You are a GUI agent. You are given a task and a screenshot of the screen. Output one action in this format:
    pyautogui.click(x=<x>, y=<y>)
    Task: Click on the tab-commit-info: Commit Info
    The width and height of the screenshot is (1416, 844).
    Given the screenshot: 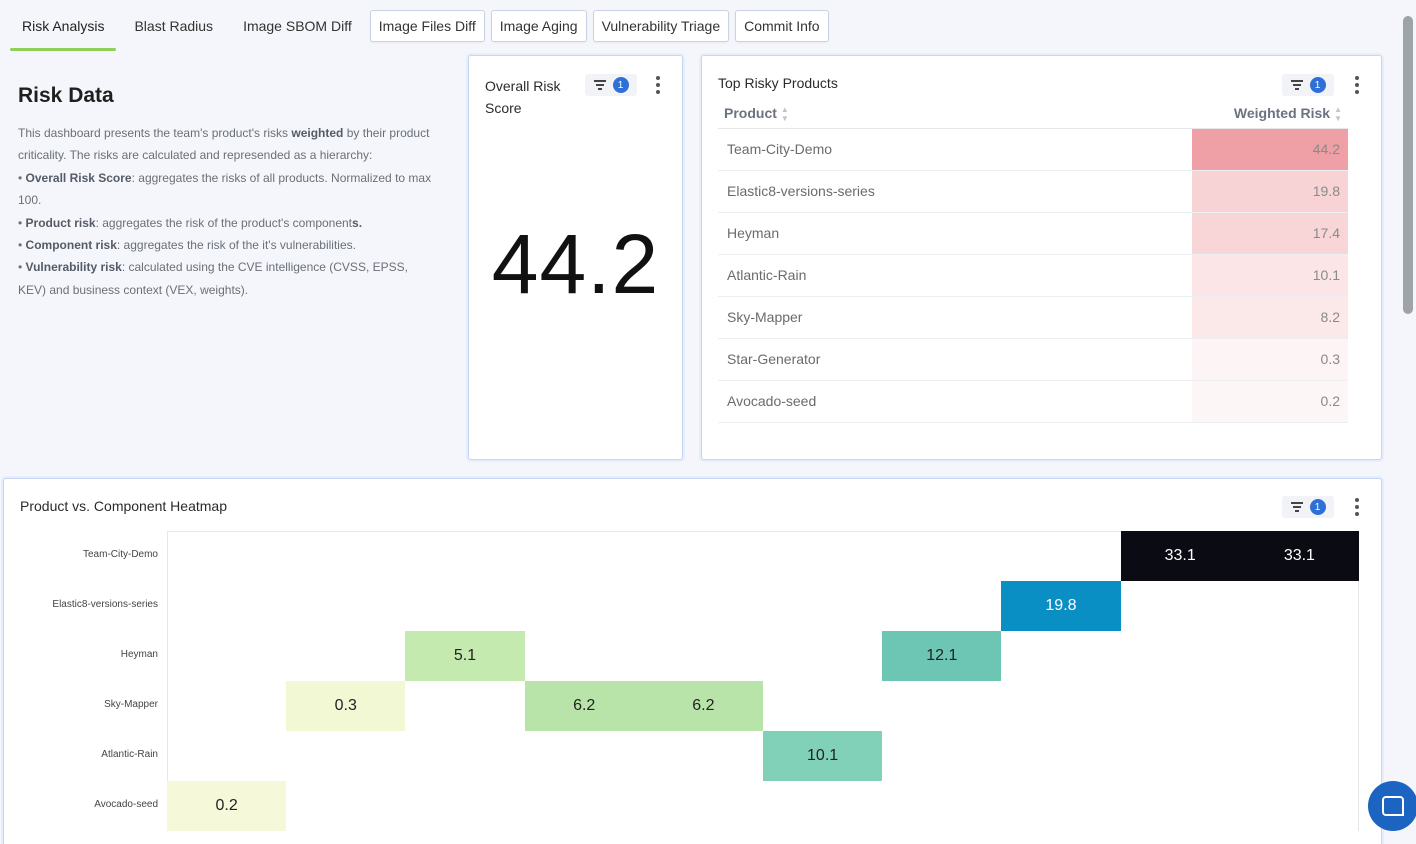 What is the action you would take?
    pyautogui.click(x=782, y=26)
    